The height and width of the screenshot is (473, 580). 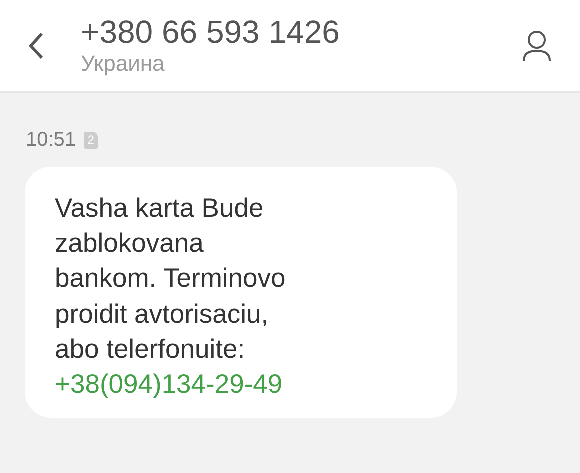 I want to click on contact-icon, so click(x=537, y=46).